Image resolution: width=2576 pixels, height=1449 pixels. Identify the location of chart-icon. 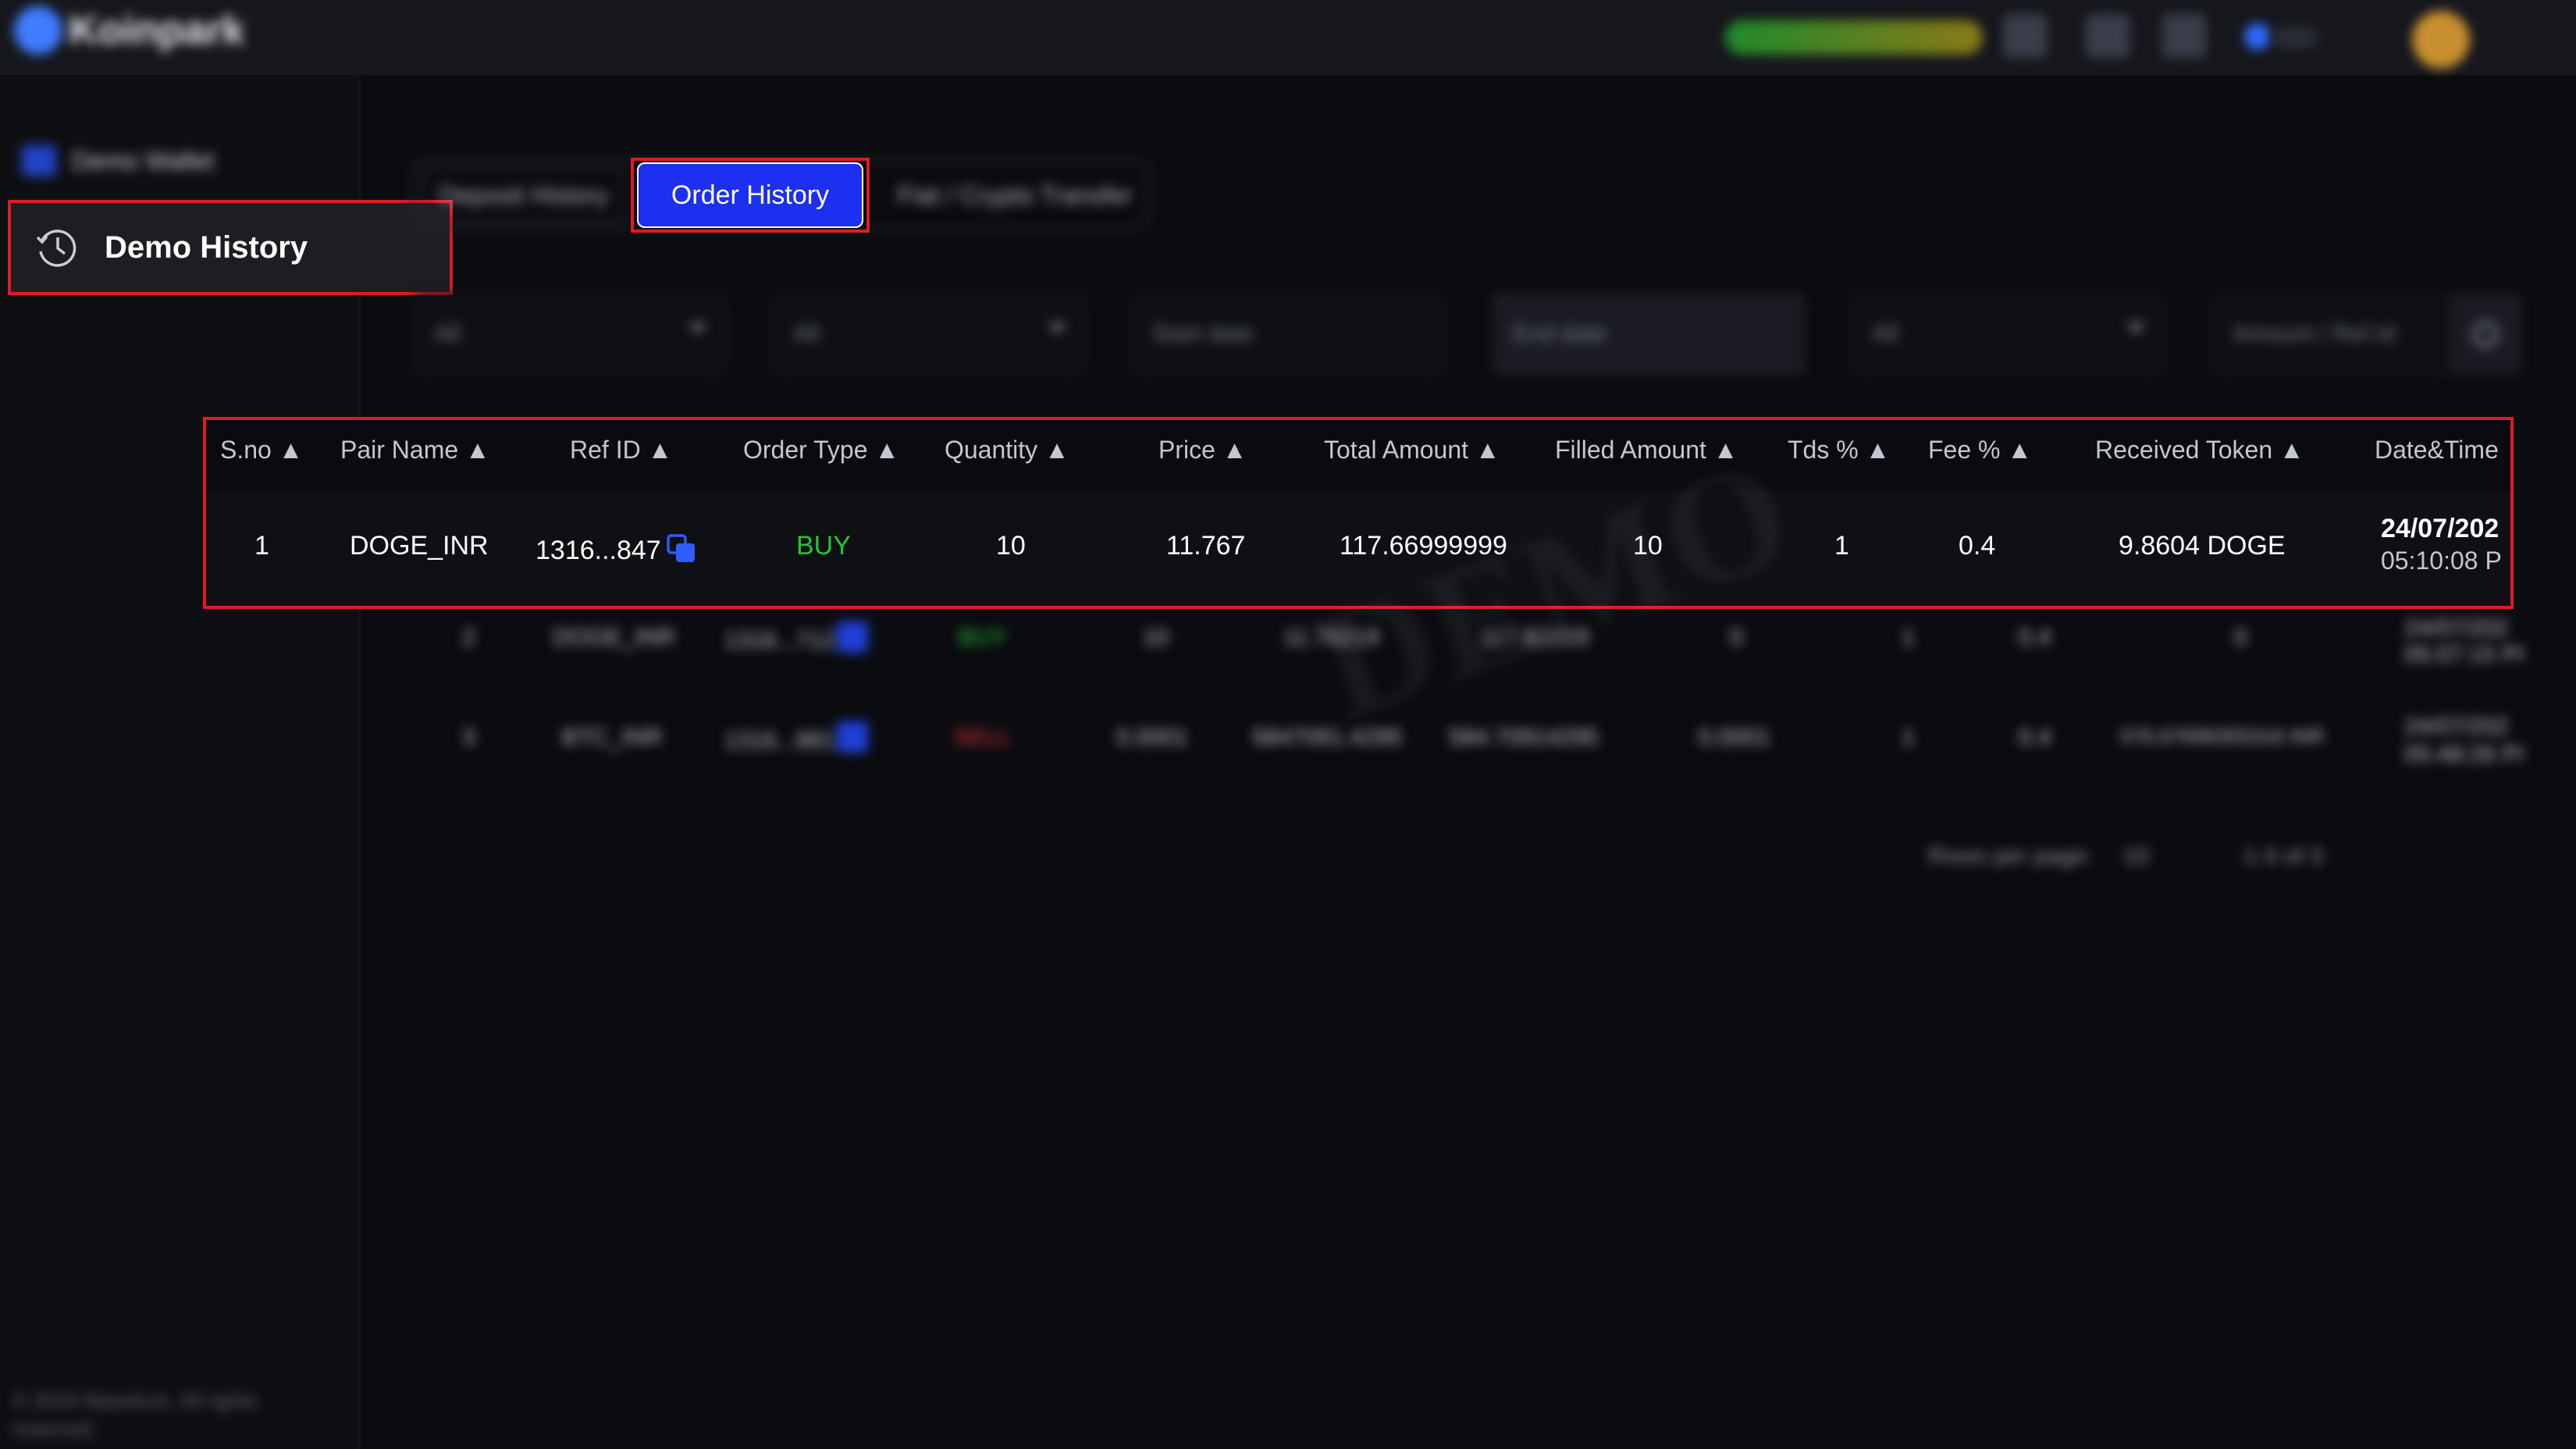
(2107, 36).